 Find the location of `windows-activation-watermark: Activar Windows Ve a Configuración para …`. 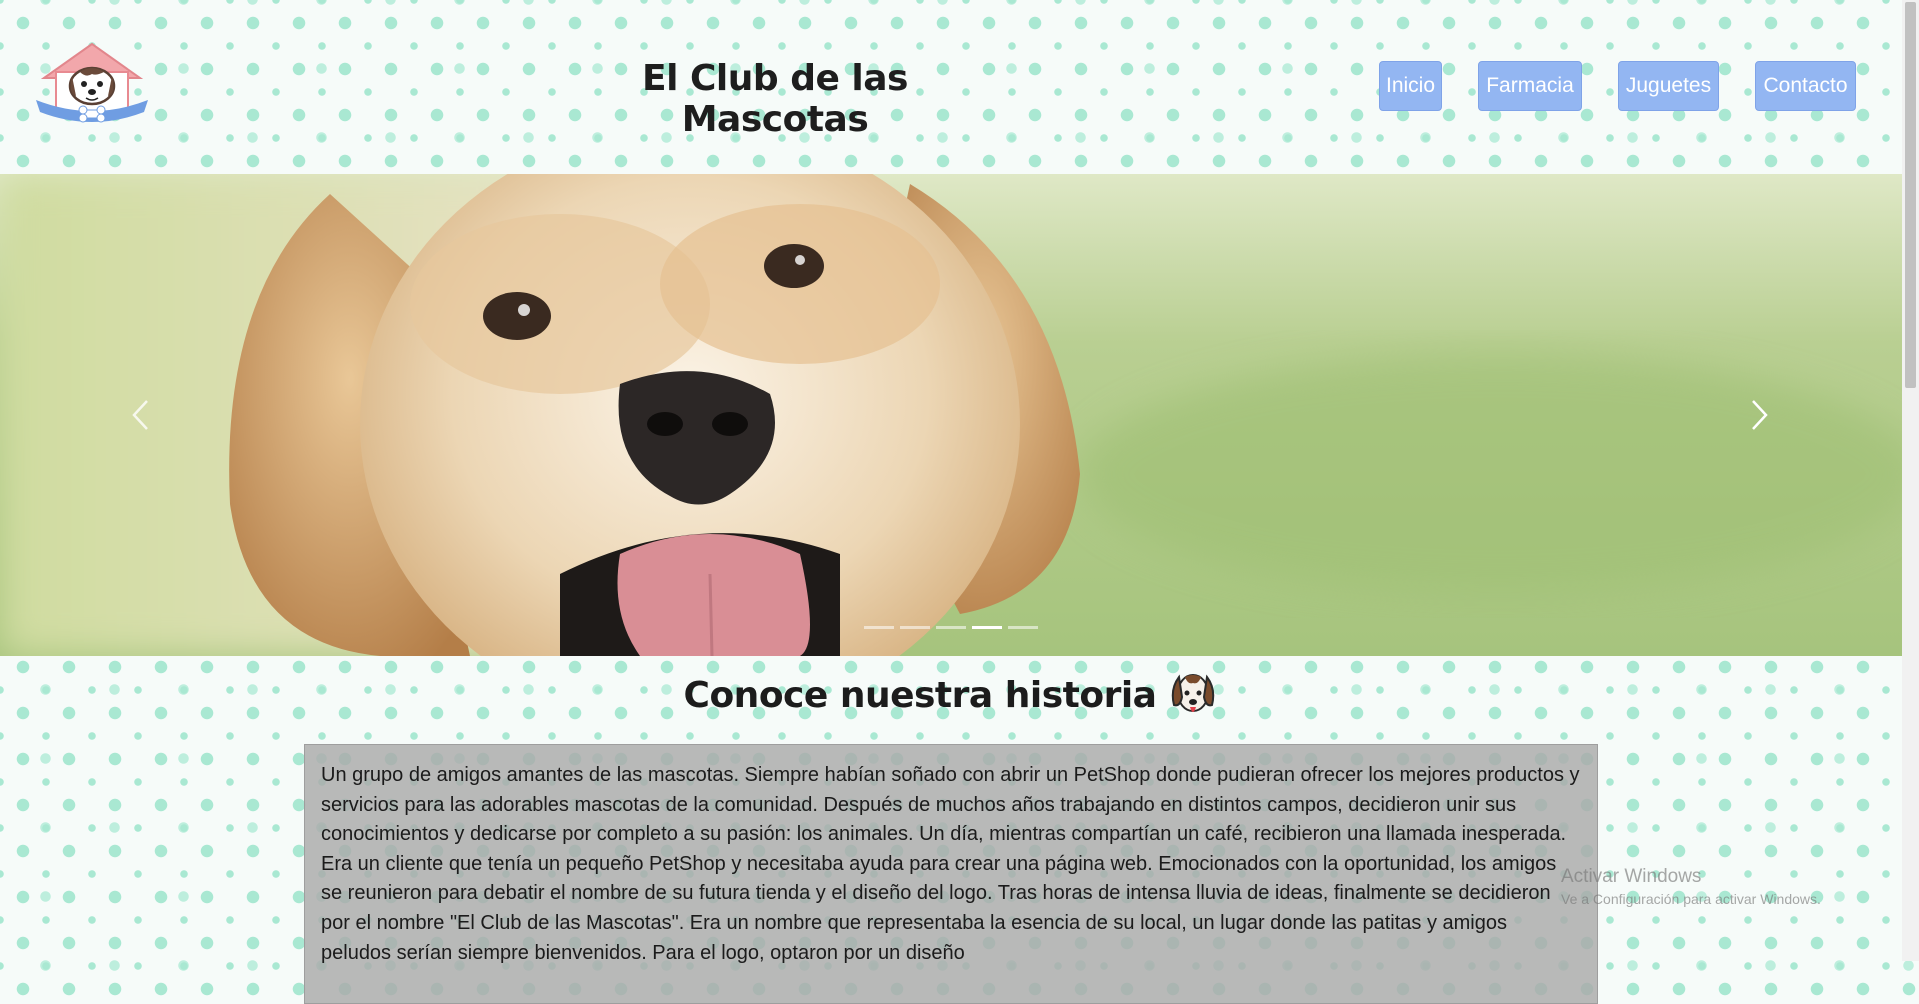

windows-activation-watermark: Activar Windows Ve a Configuración para … is located at coordinates (1691, 886).